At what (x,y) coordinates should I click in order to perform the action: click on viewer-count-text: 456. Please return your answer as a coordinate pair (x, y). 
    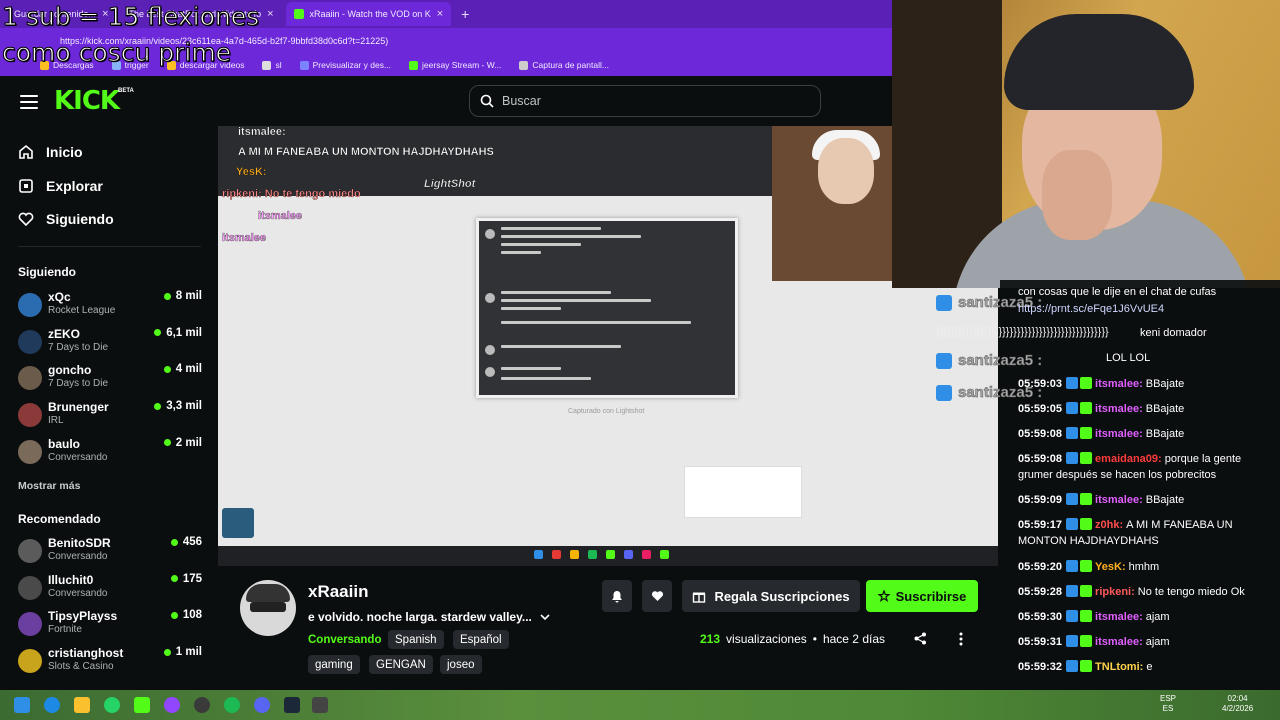
    Looking at the image, I should click on (192, 542).